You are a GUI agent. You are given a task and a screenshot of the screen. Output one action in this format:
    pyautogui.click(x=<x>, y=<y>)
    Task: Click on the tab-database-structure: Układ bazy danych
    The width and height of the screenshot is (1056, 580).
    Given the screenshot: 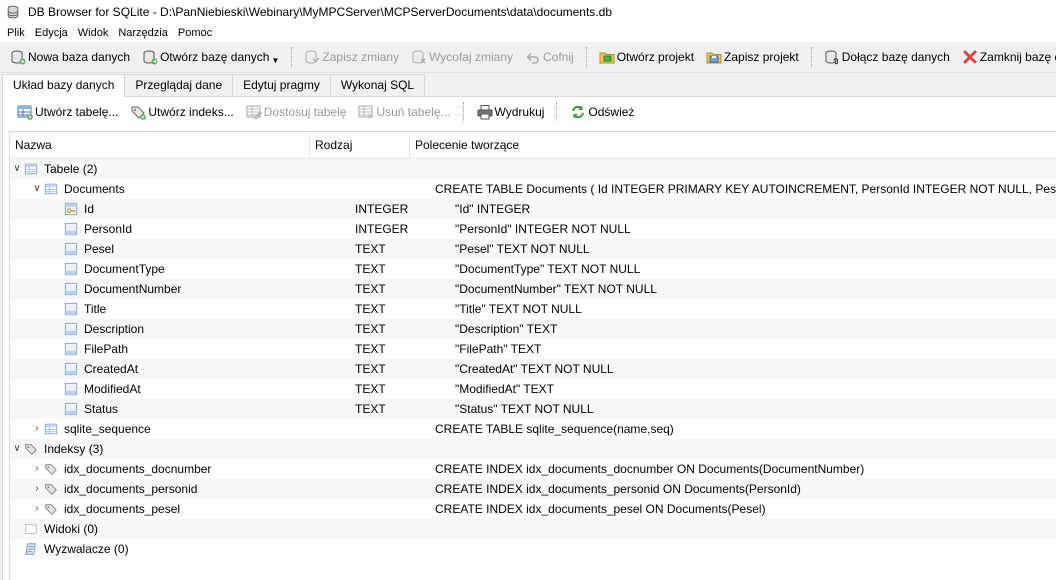 What is the action you would take?
    pyautogui.click(x=64, y=85)
    